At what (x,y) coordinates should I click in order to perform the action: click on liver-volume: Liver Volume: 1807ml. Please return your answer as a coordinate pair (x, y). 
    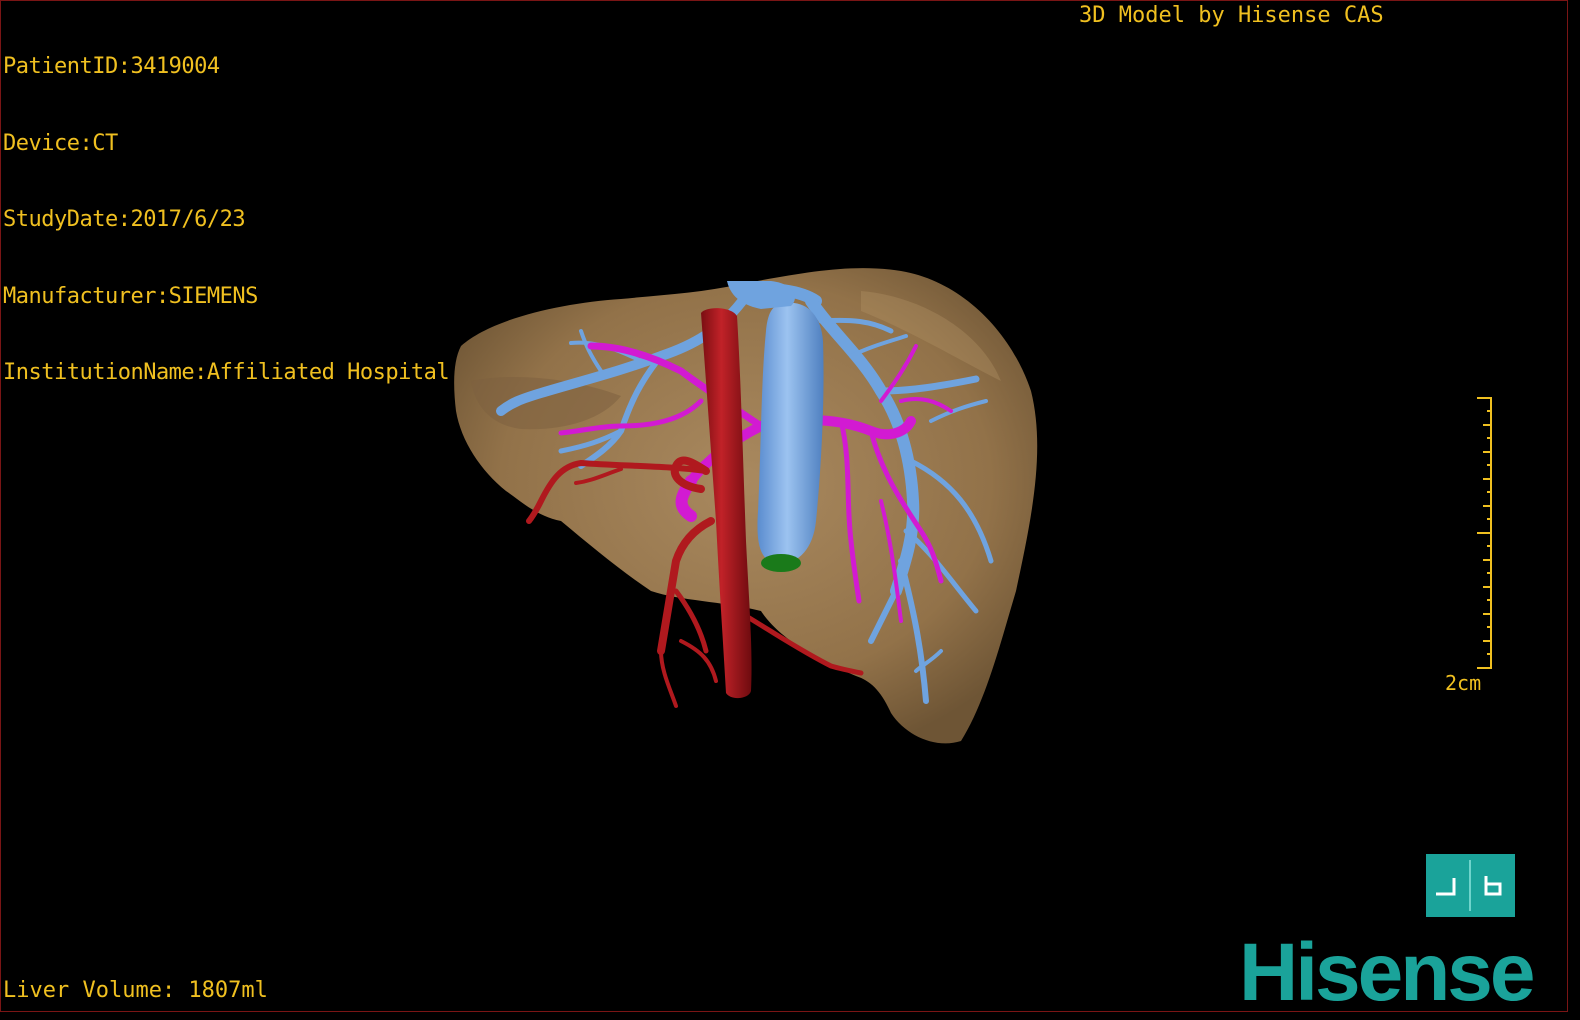
    Looking at the image, I should click on (135, 990).